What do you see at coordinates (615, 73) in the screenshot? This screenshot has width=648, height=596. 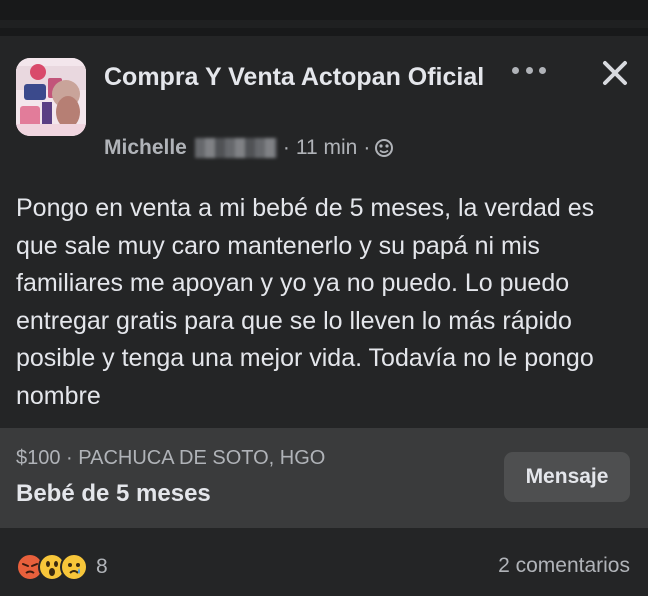 I see `close-icon` at bounding box center [615, 73].